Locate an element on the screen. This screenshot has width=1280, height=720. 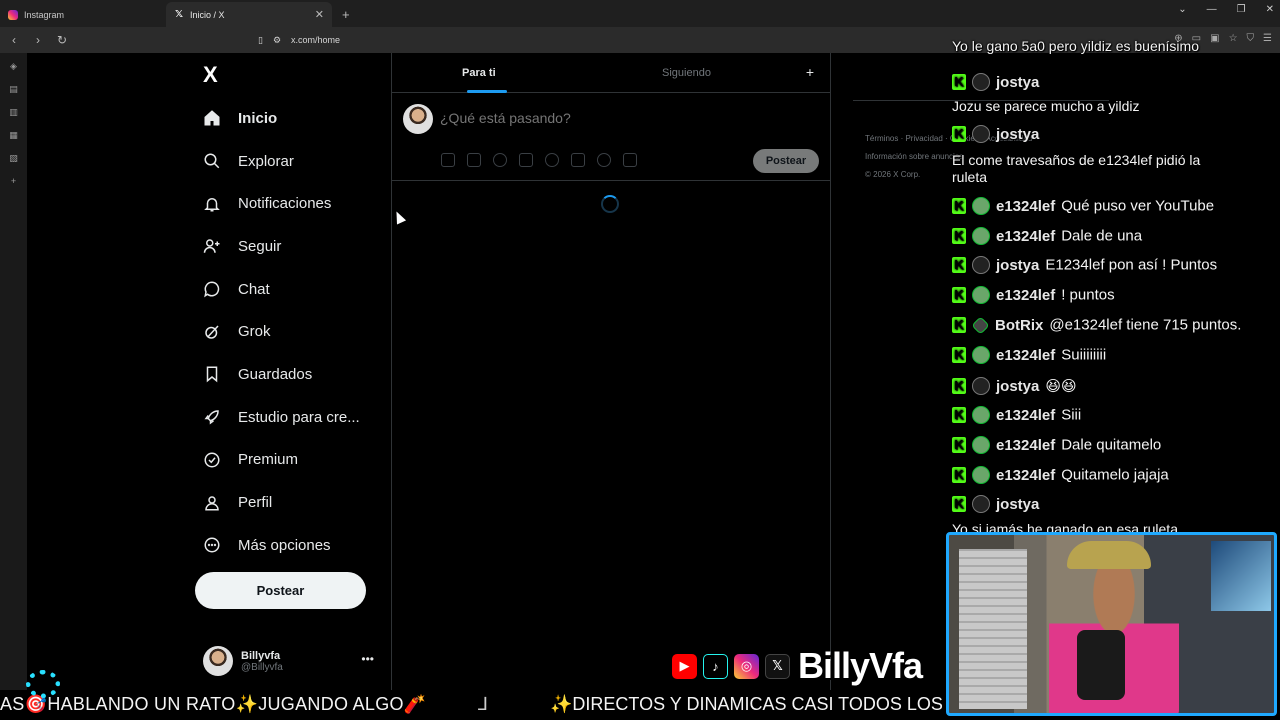
ticker-text: AS🎯HABLANDO UN RATO✨JUGANDO ALGO🧨 is located at coordinates (213, 704).